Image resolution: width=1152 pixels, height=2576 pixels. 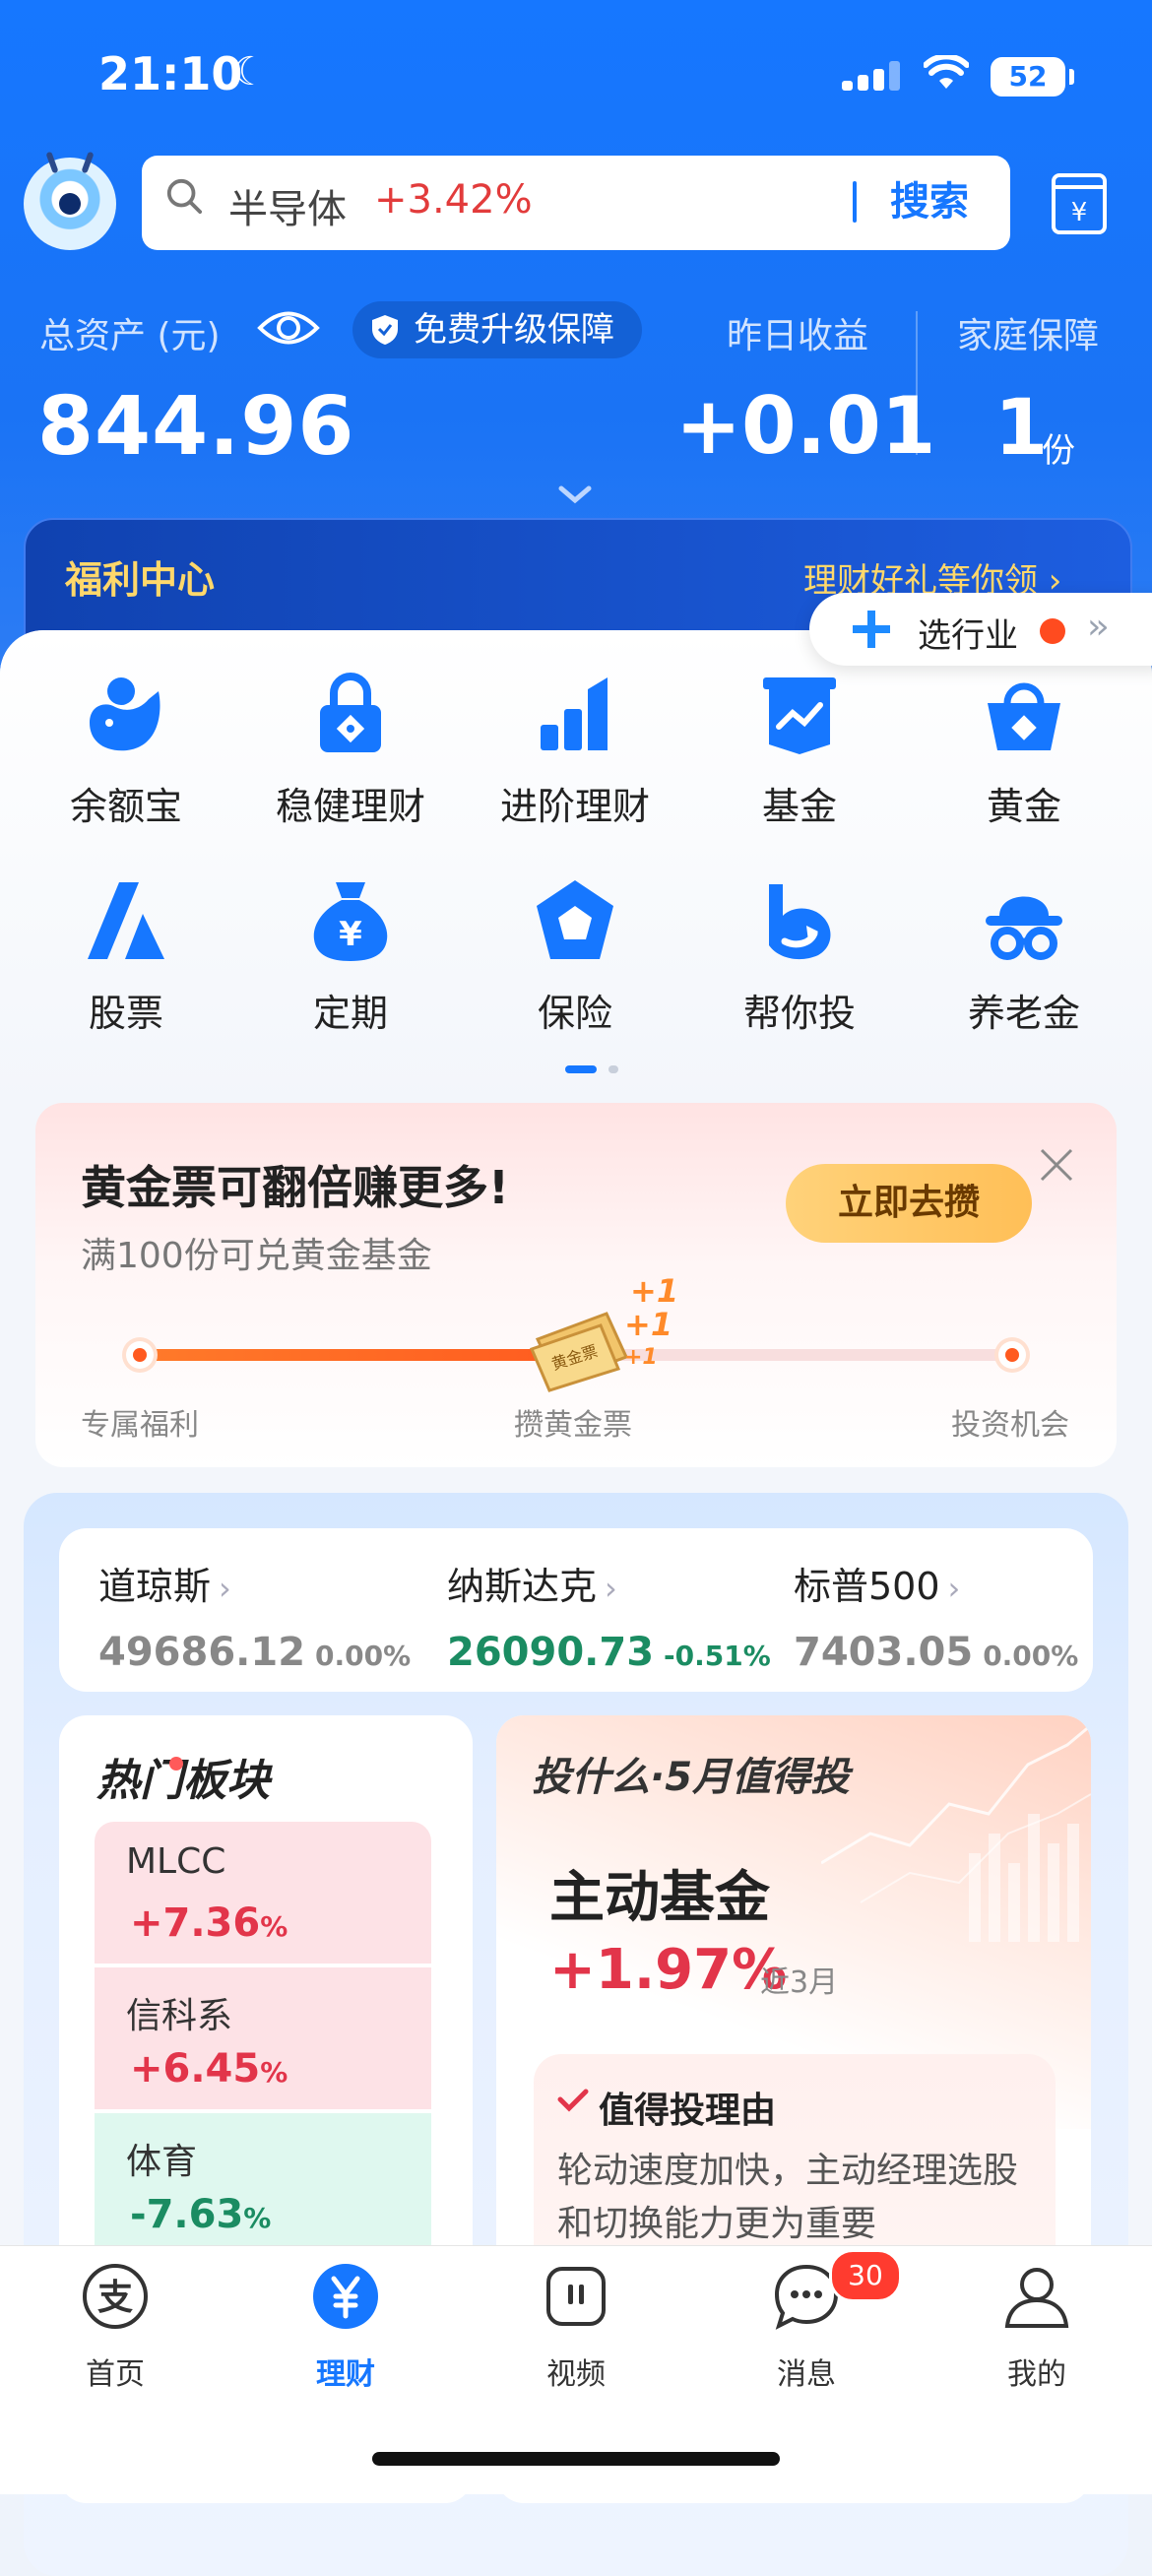 What do you see at coordinates (263, 2184) in the screenshot?
I see `sector-item: 体育 -7.63%` at bounding box center [263, 2184].